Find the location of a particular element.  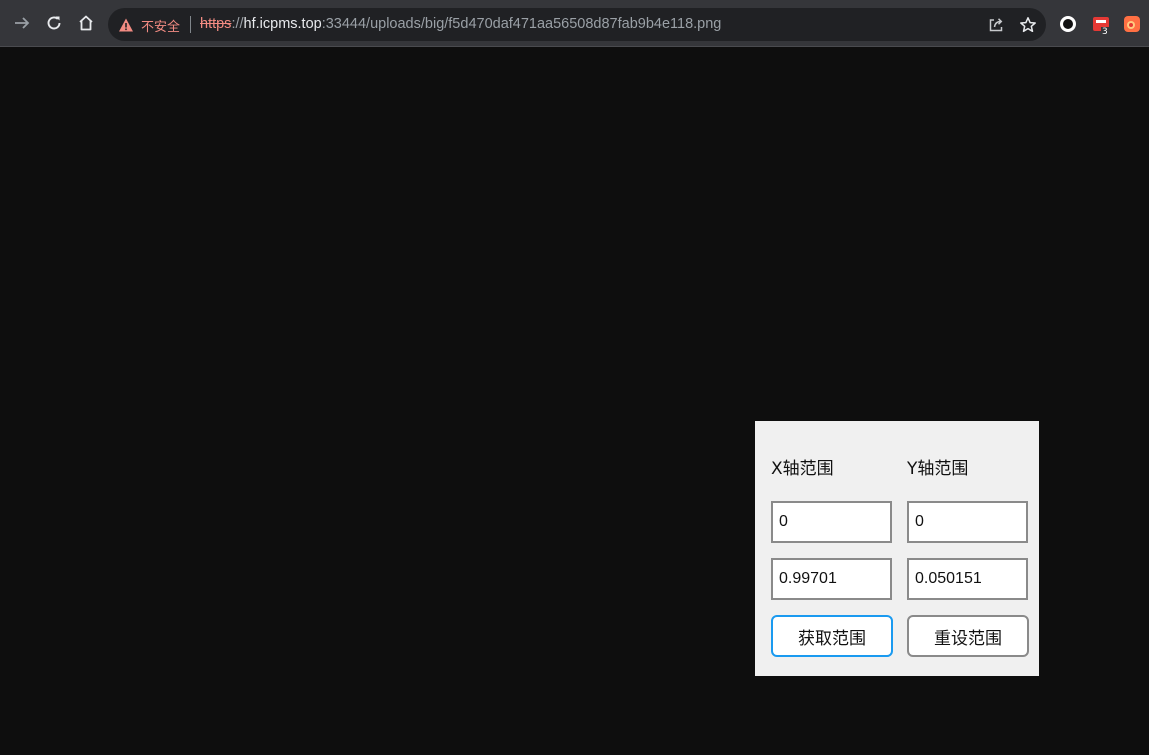

star-icon is located at coordinates (1028, 25).